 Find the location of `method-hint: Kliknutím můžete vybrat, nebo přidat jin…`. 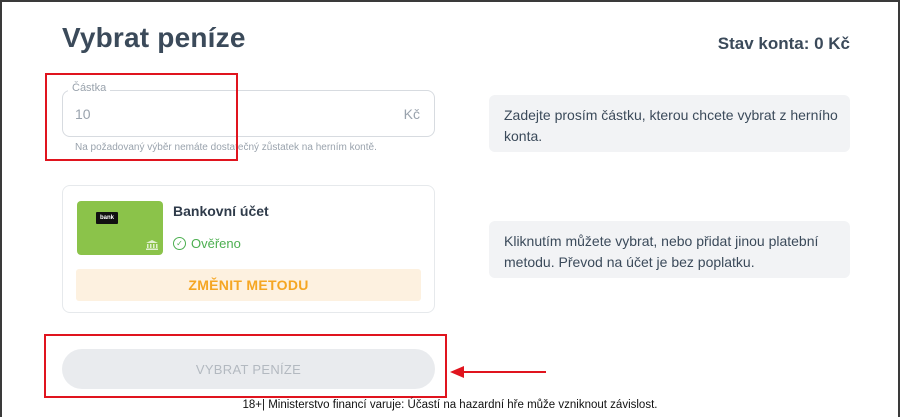

method-hint: Kliknutím můžete vybrat, nebo přidat jin… is located at coordinates (669, 249).